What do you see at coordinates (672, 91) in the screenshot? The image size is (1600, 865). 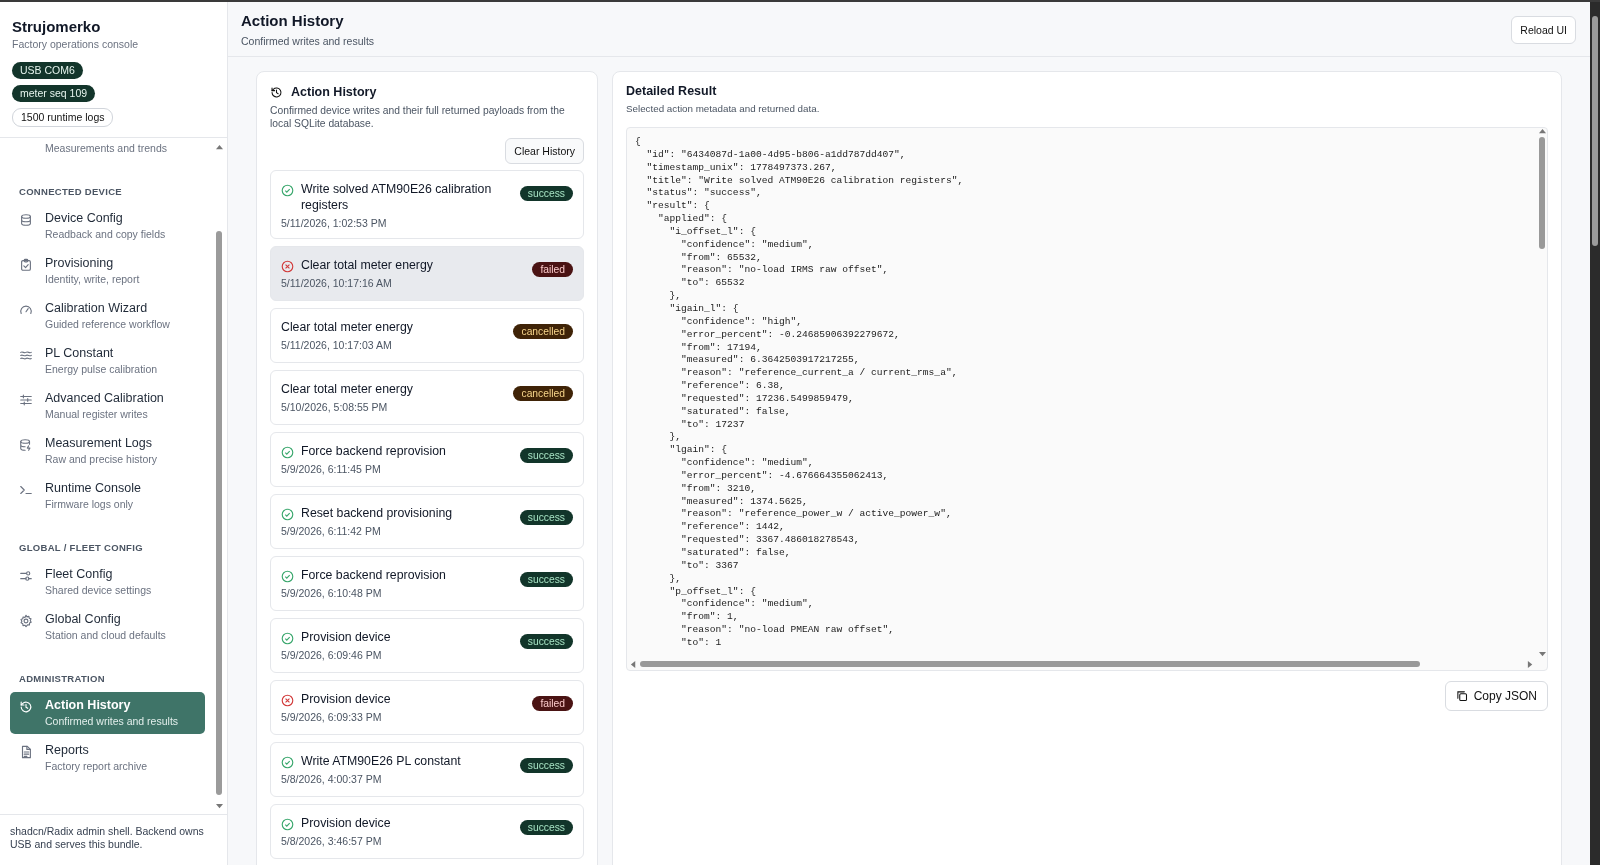 I see `card-title: Detailed Result` at bounding box center [672, 91].